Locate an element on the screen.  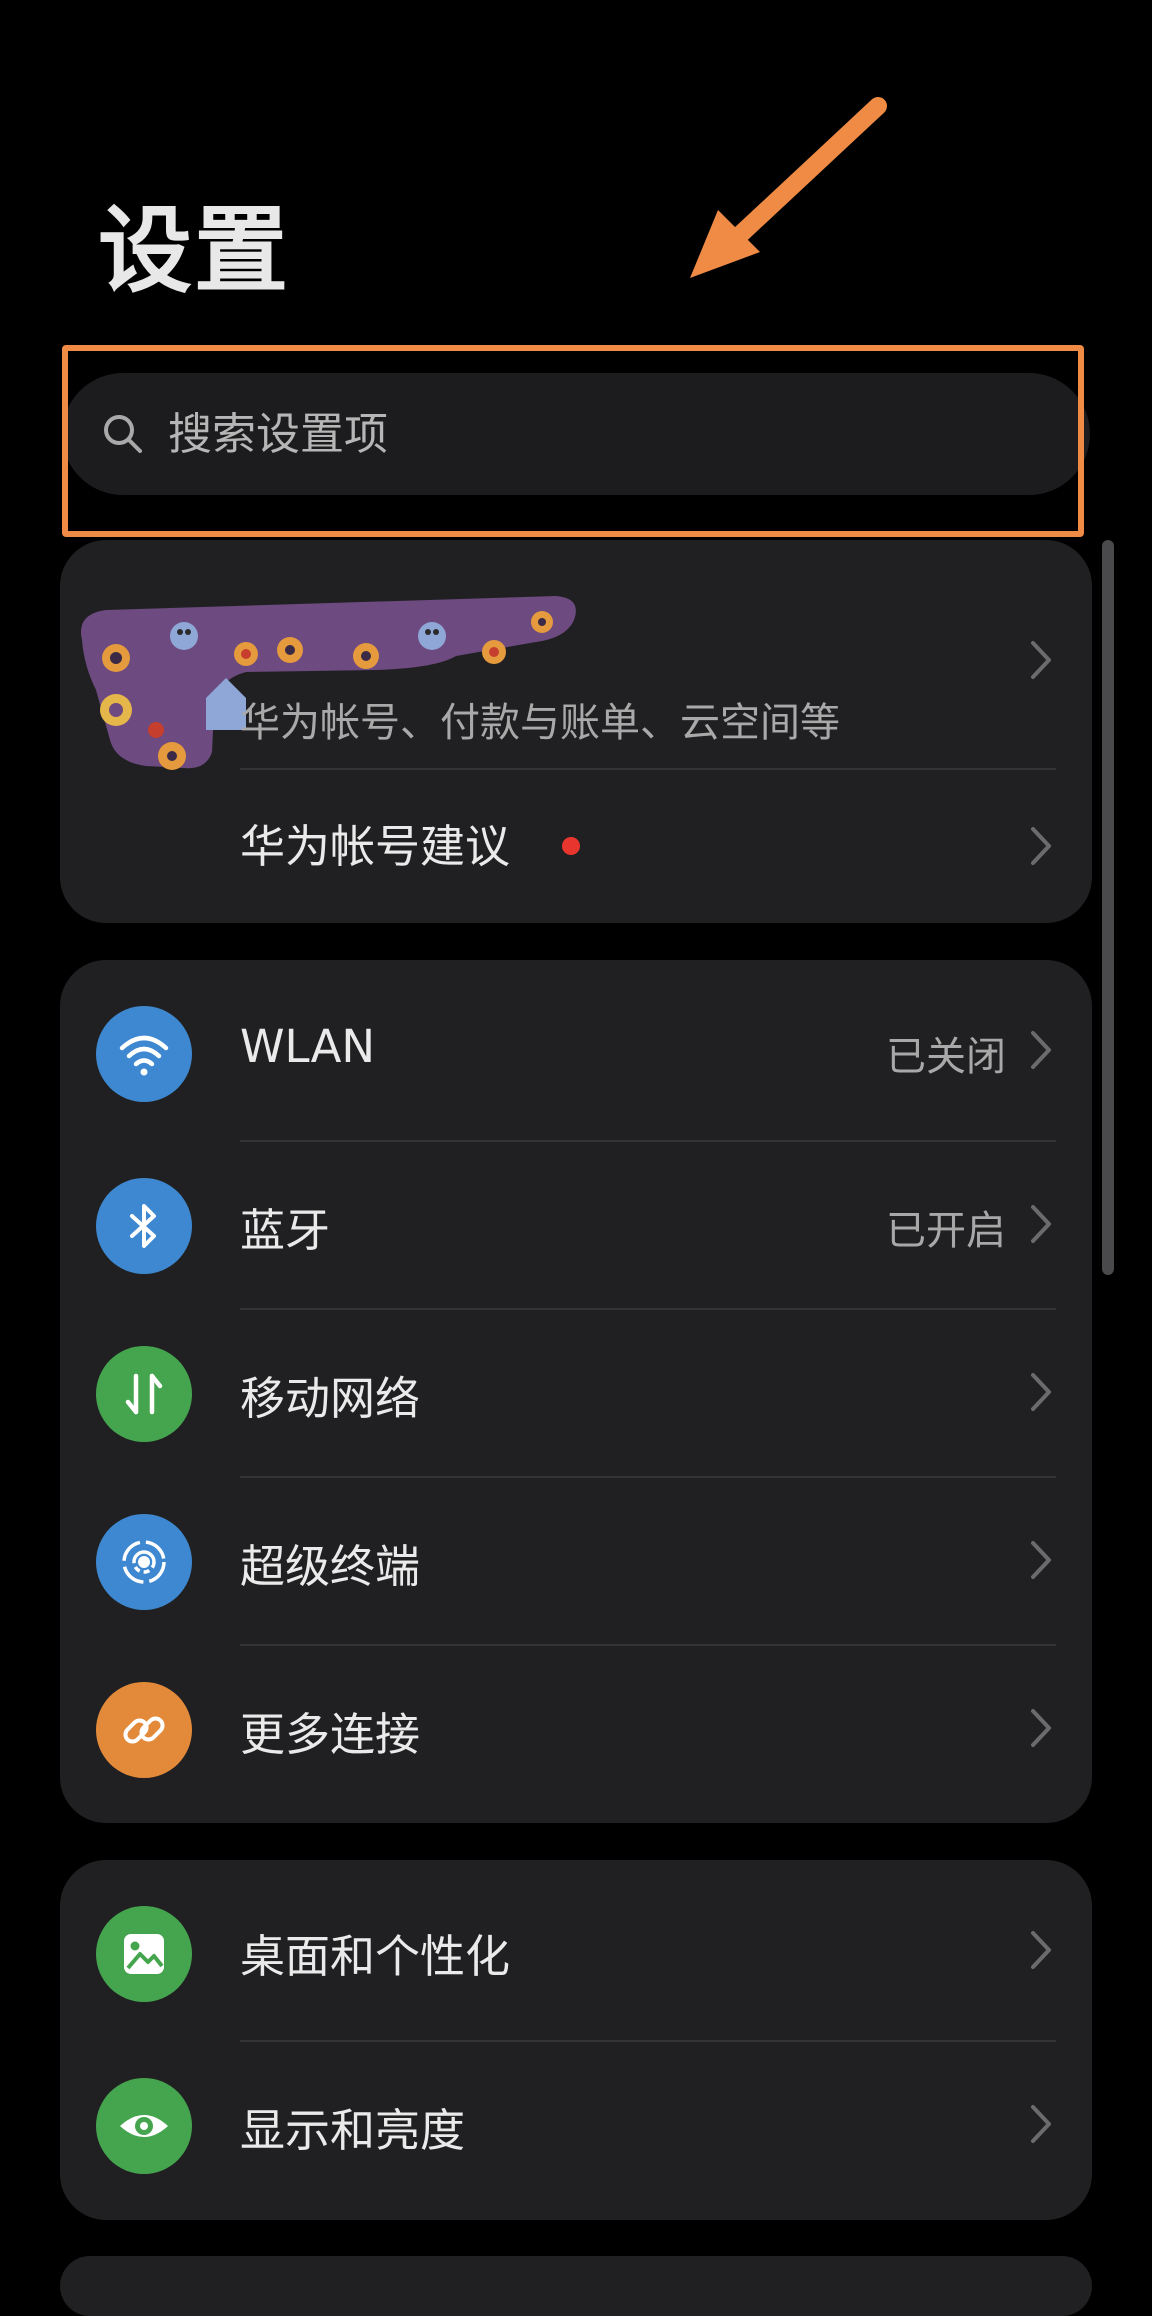
display-brightness-label: 显示和亮度 is located at coordinates (353, 2130).